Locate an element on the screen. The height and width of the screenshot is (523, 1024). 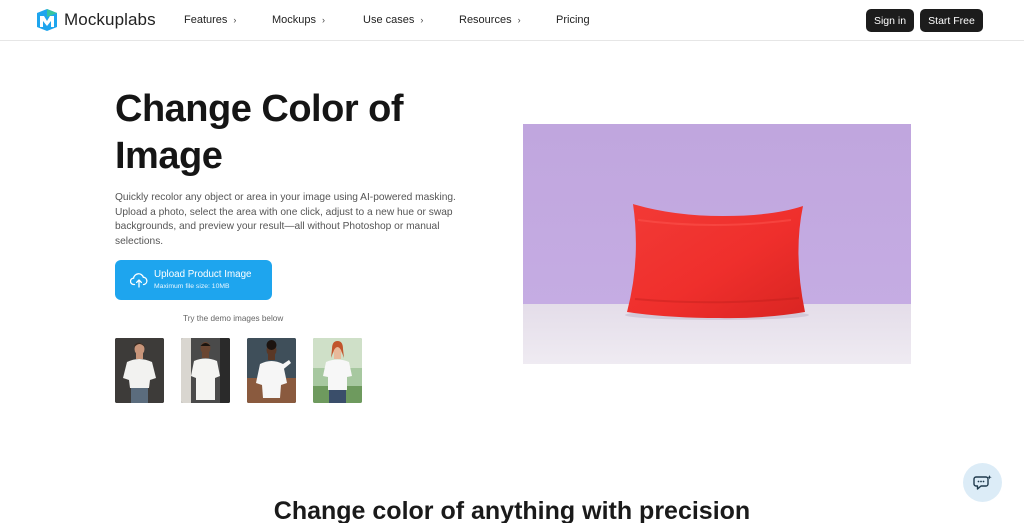
demo-man-white-hoodie-image is located at coordinates (271, 370).